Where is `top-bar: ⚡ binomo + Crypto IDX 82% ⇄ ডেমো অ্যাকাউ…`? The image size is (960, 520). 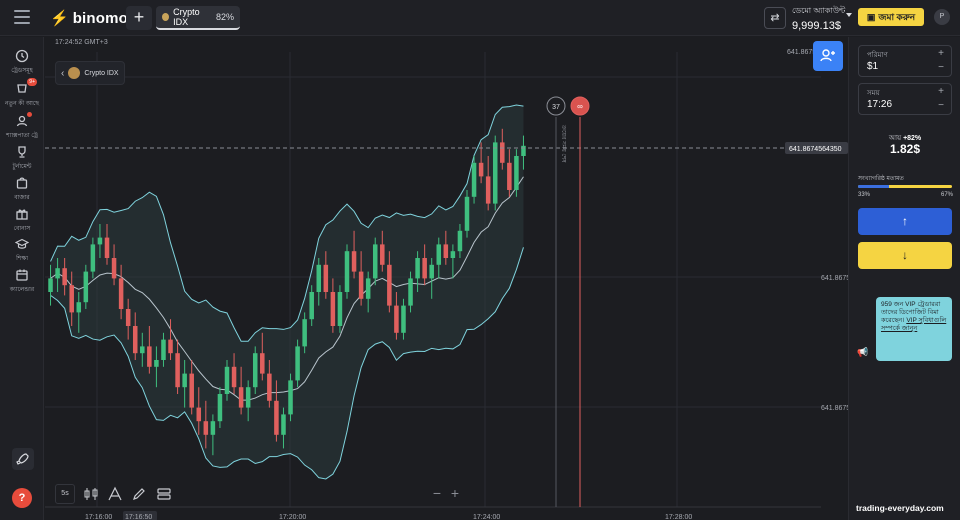 top-bar: ⚡ binomo + Crypto IDX 82% ⇄ ডেমো অ্যাকাউ… is located at coordinates (480, 18).